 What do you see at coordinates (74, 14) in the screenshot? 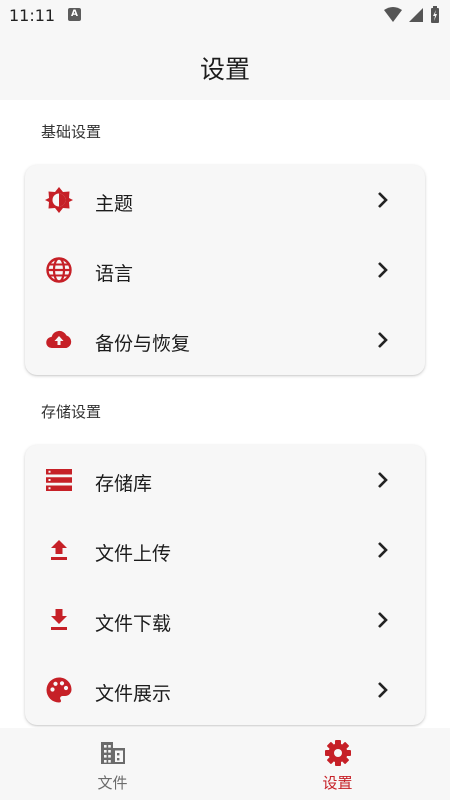
I see `notification-icon: A` at bounding box center [74, 14].